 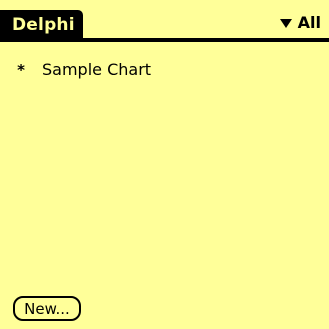 I want to click on title-tab: Delphi, so click(x=41, y=25).